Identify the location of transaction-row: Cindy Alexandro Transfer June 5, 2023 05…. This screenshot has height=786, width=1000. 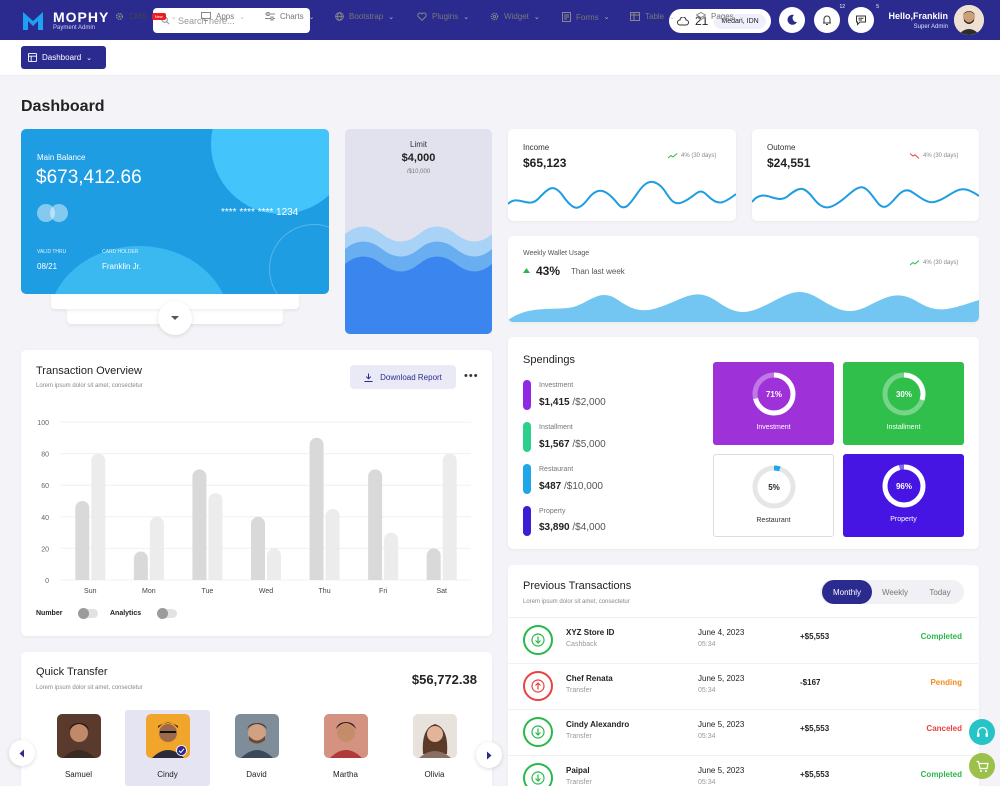
(743, 732).